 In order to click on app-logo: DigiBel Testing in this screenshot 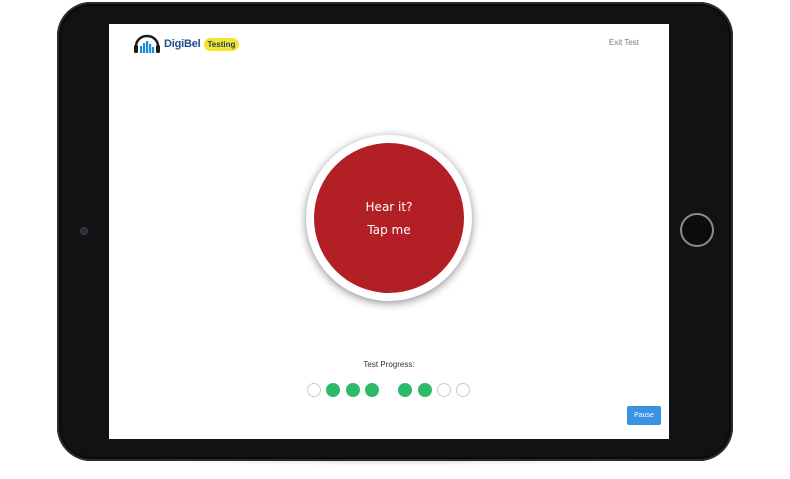, I will do `click(186, 44)`.